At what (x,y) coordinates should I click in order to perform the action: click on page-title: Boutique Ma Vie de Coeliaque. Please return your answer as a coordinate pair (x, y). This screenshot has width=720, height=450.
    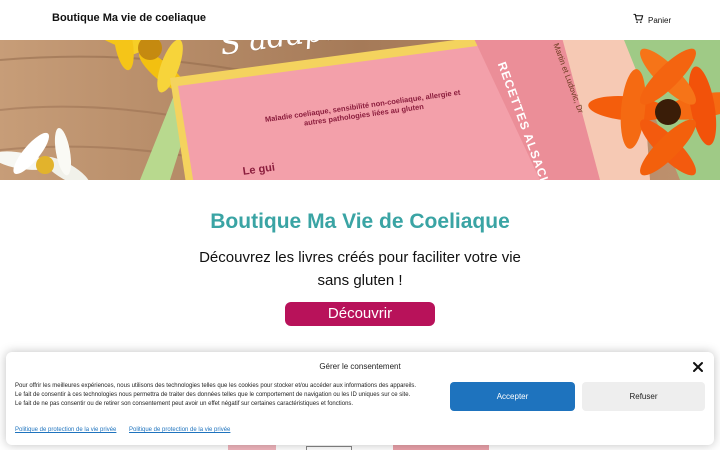
    Looking at the image, I should click on (360, 221).